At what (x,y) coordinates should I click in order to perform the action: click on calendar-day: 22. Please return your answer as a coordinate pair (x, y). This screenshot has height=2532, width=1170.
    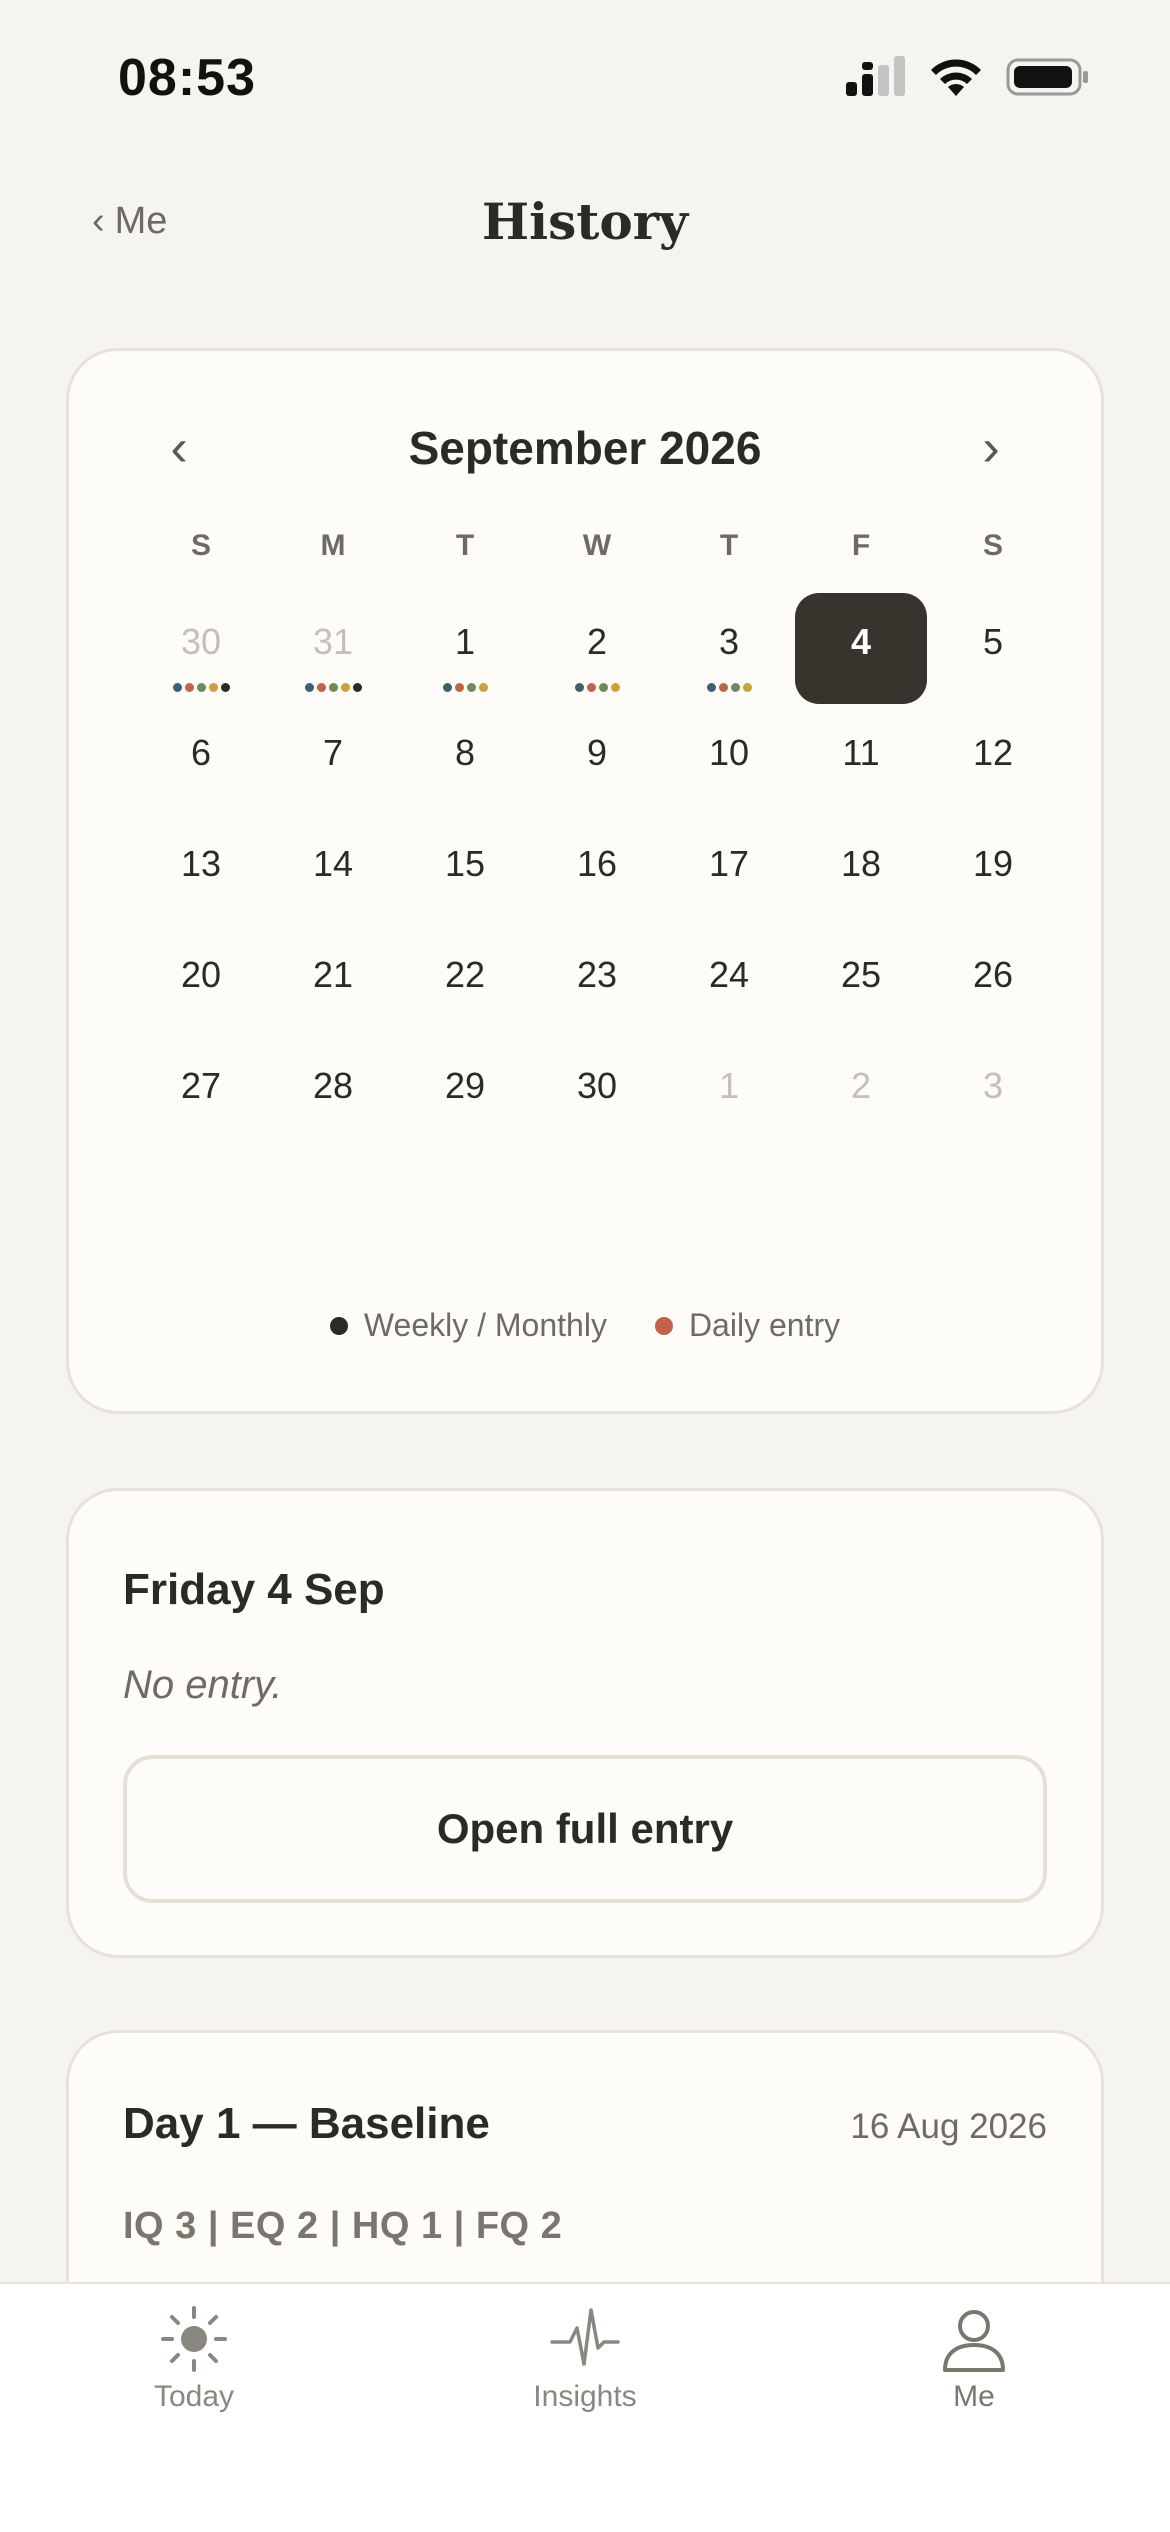
    Looking at the image, I should click on (465, 981).